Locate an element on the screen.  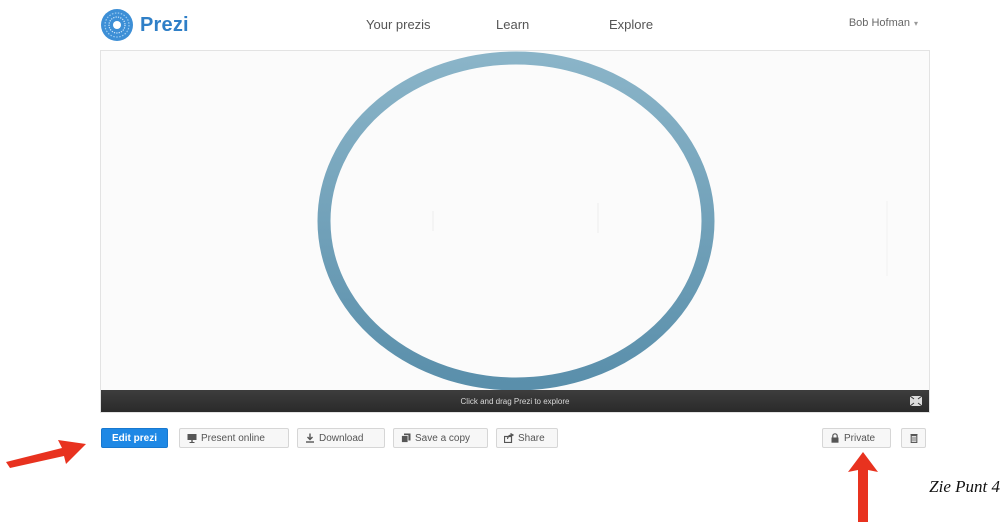
prezi-logo-icon is located at coordinates (117, 25).